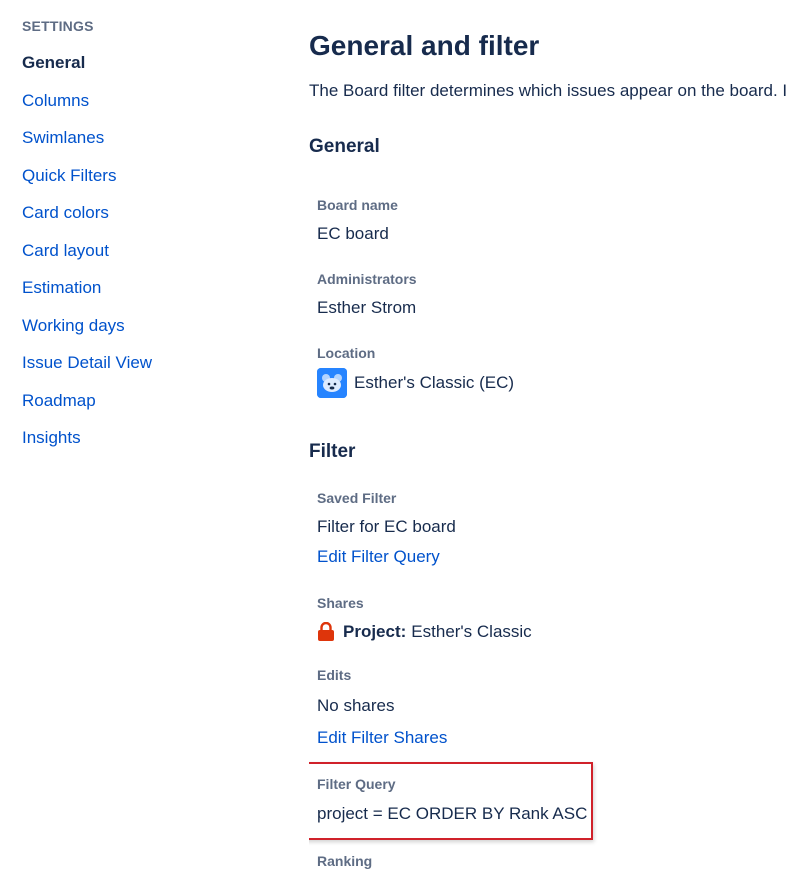  I want to click on sidebar-item-estimation: Estimation, so click(142, 288).